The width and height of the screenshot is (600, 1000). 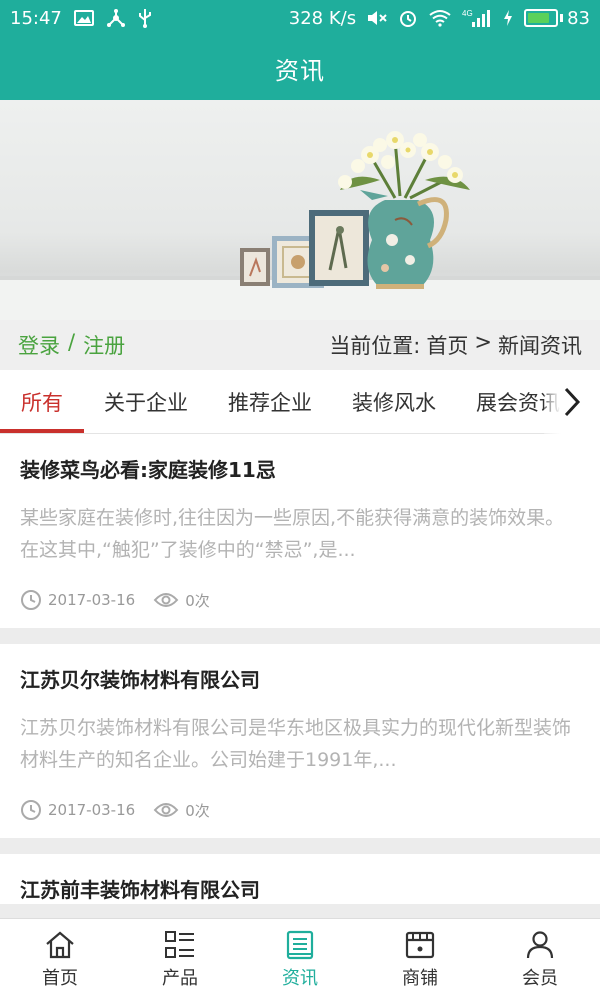 What do you see at coordinates (300, 470) in the screenshot?
I see `article-title: 装修菜鸟必看:家庭装修11忌` at bounding box center [300, 470].